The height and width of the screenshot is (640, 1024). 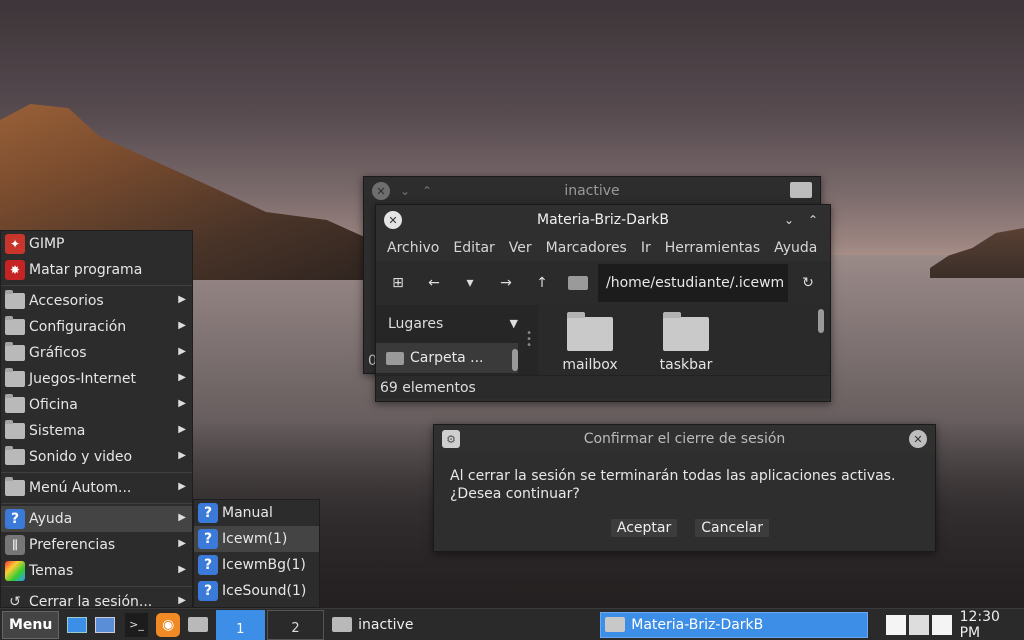 I want to click on tray-cpu-icon, so click(x=896, y=624).